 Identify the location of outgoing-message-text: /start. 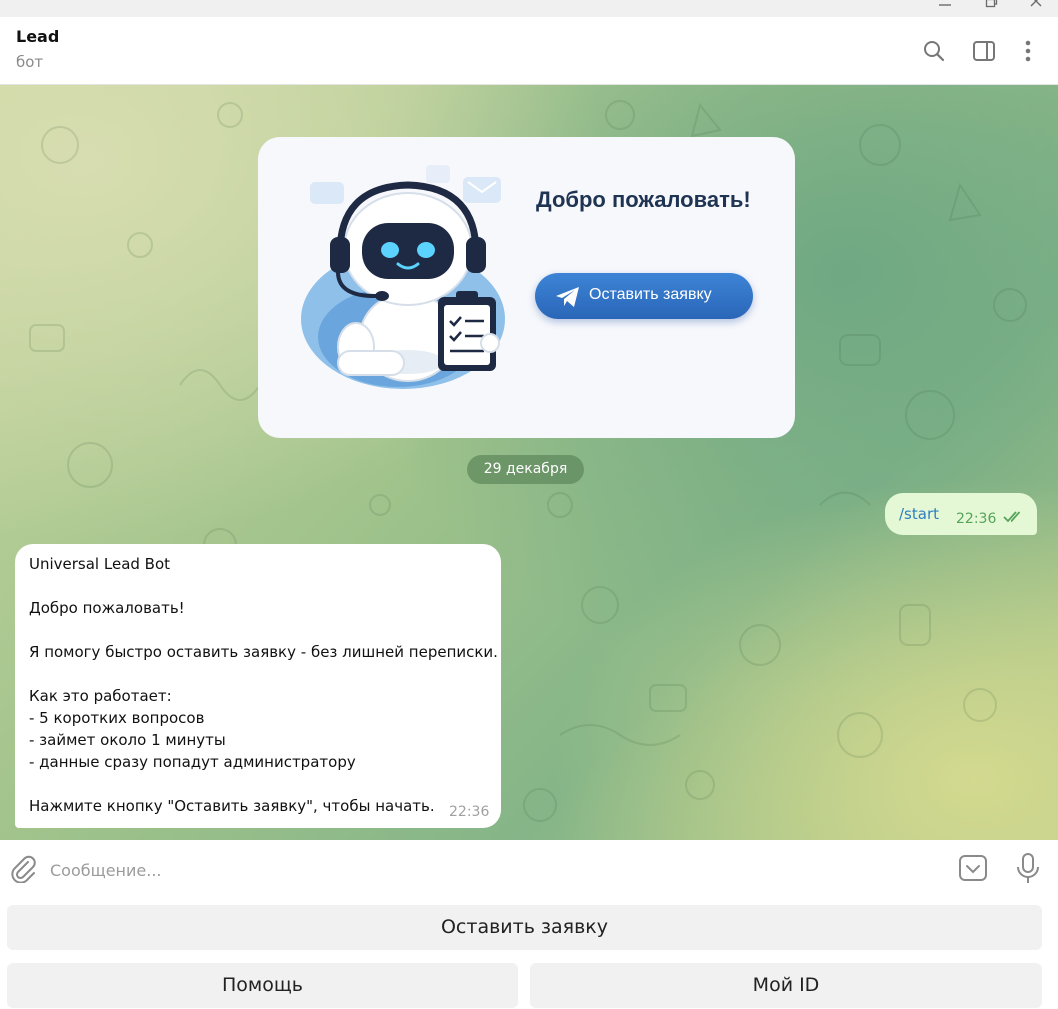
(919, 514).